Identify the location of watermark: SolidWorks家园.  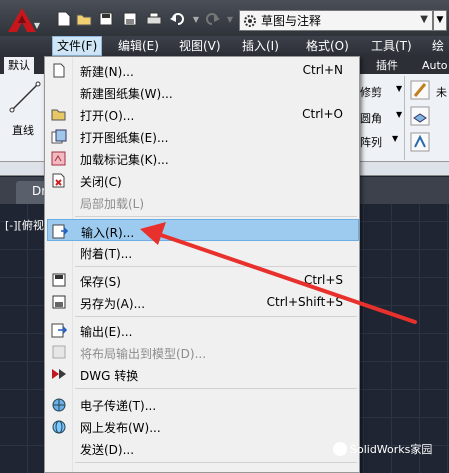
(382, 449).